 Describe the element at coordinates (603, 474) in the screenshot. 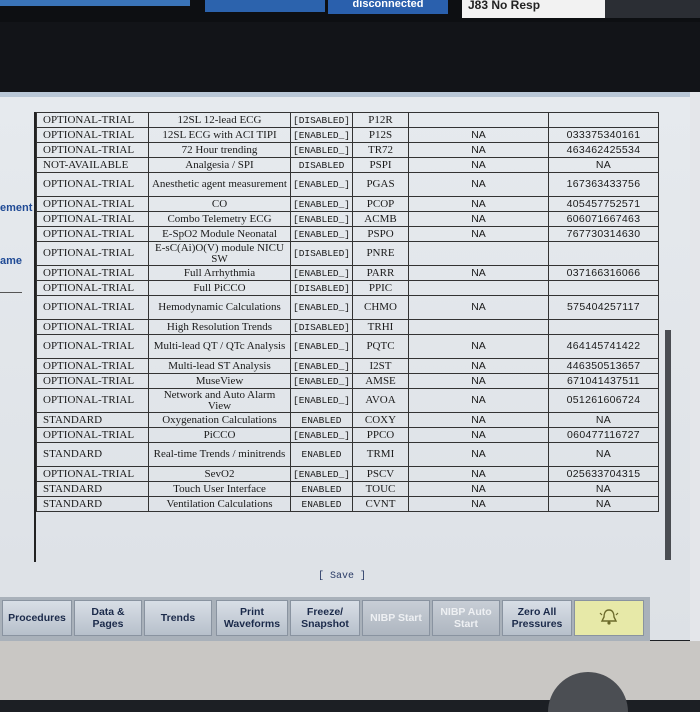

I see `serial-cell: 025633704315` at that location.